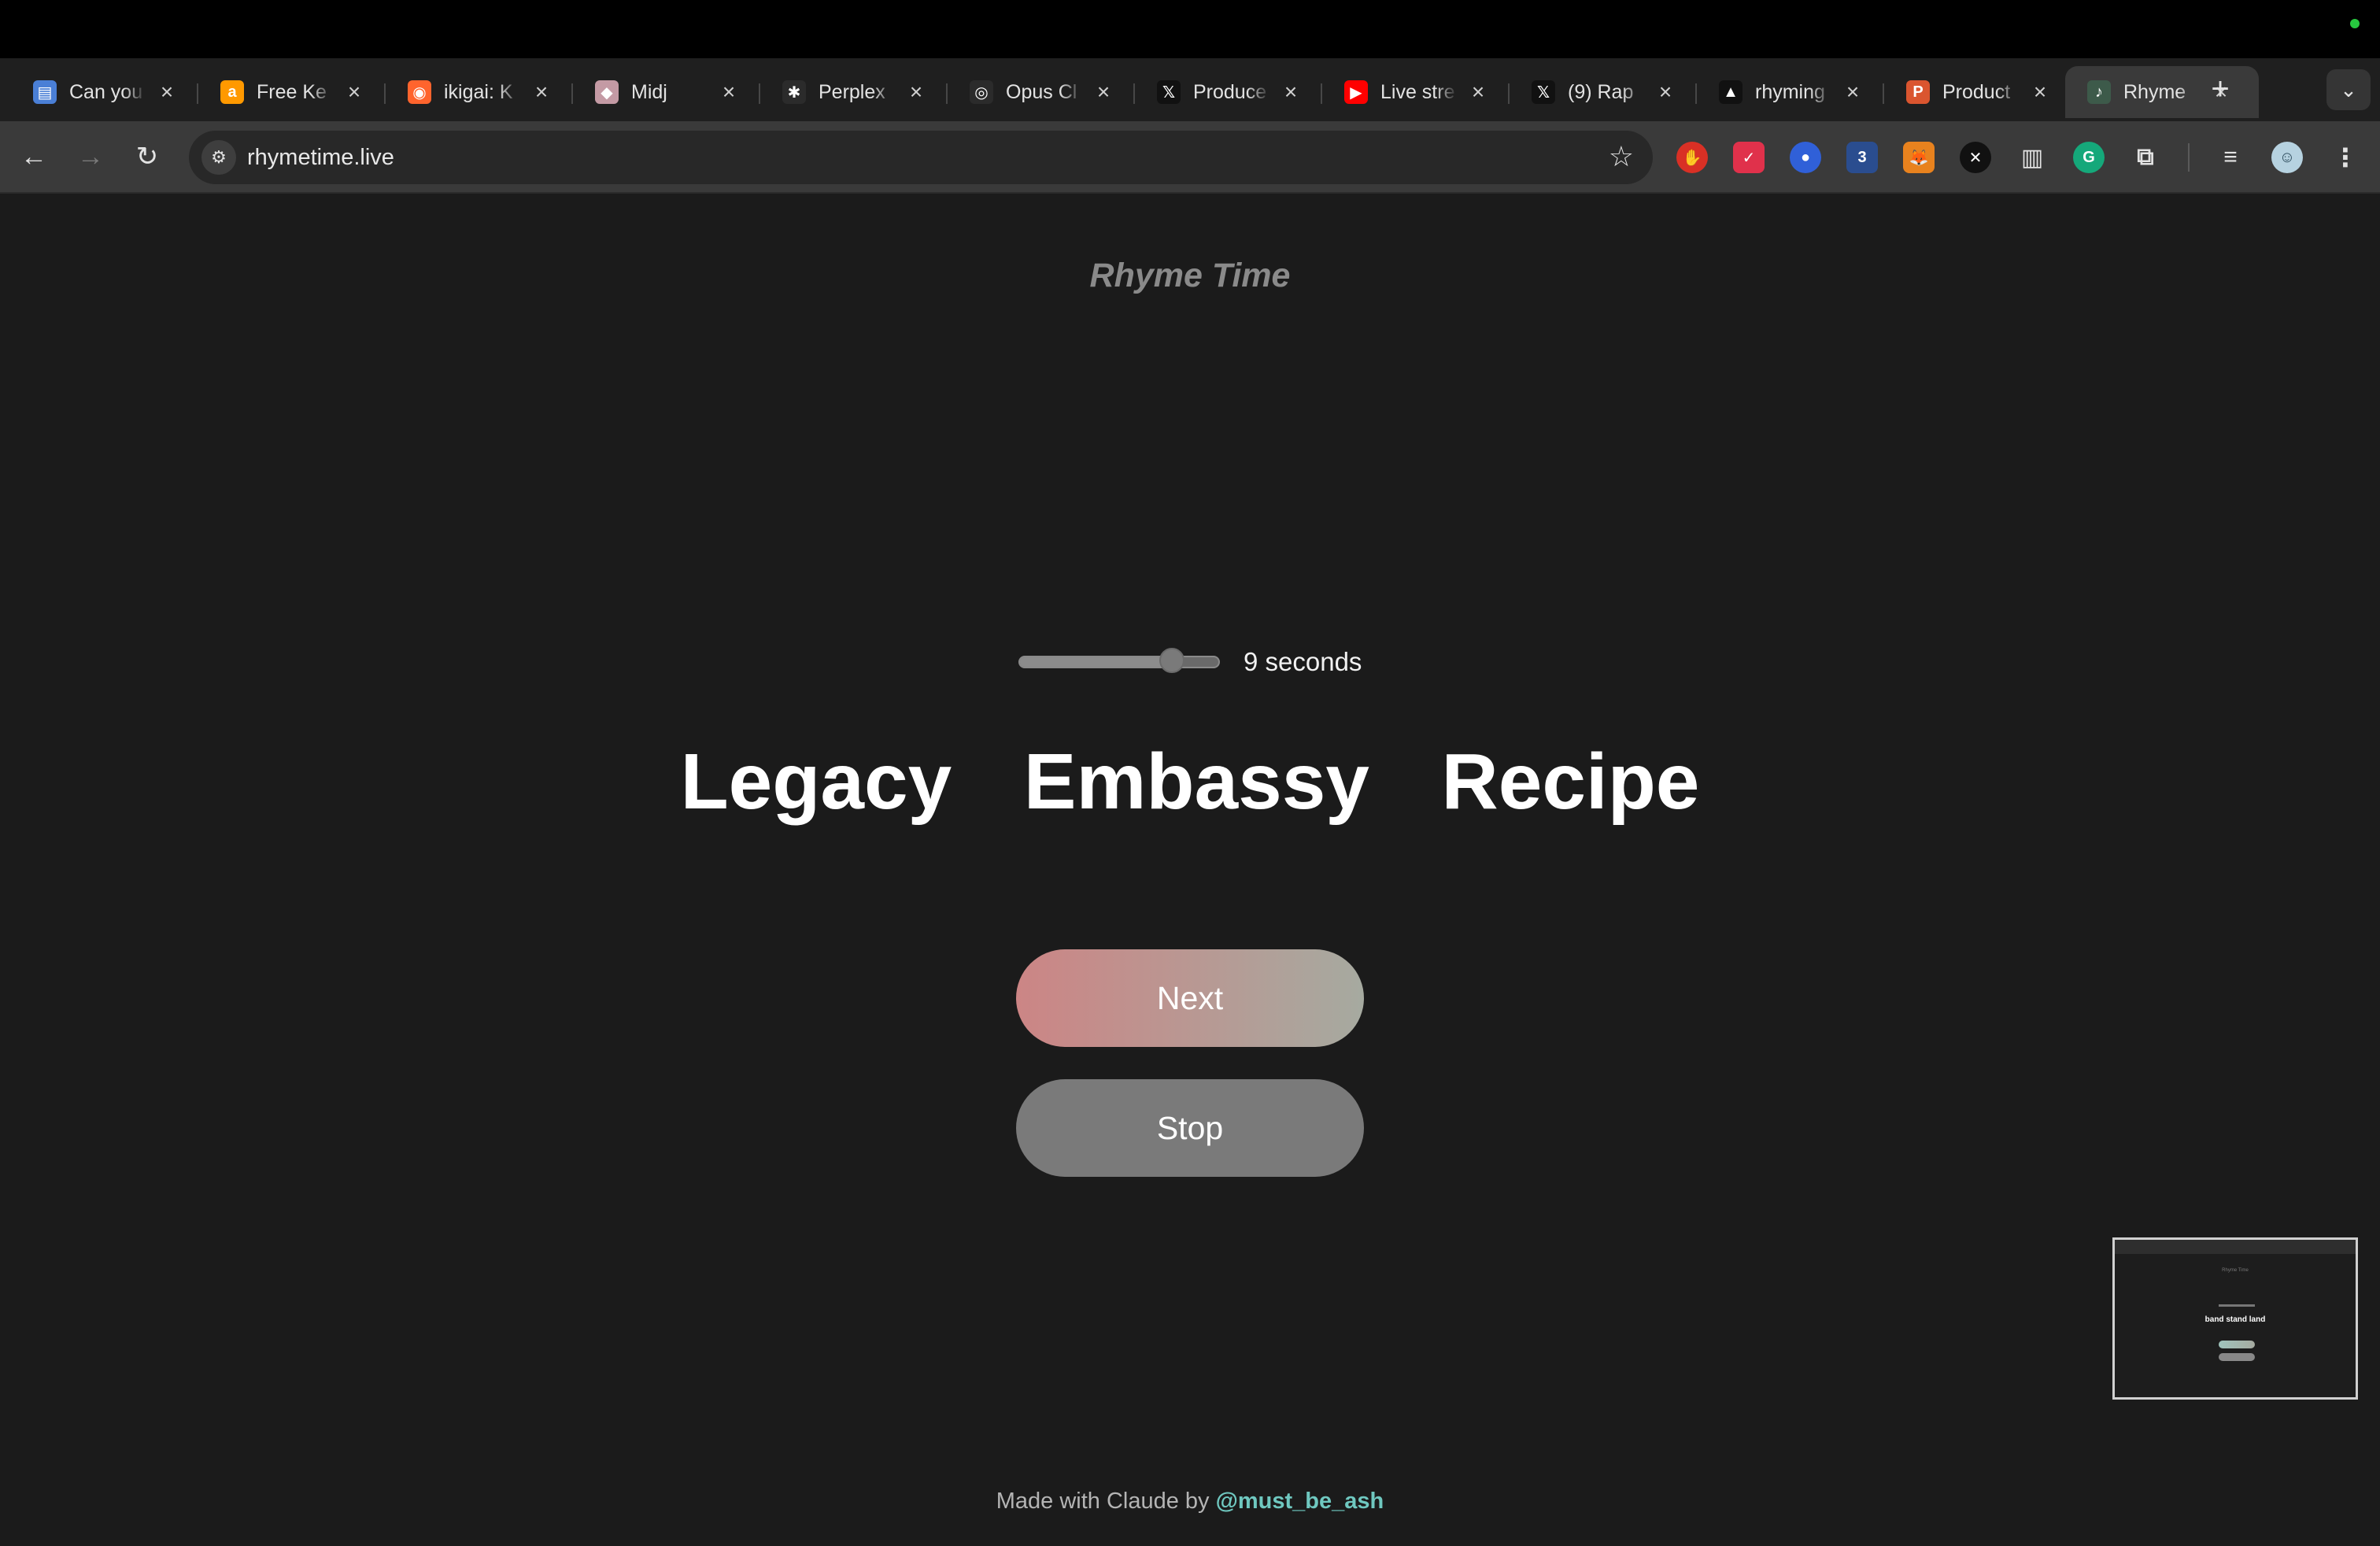 The height and width of the screenshot is (1546, 2380). I want to click on bookmark-star-icon: ☆, so click(1621, 156).